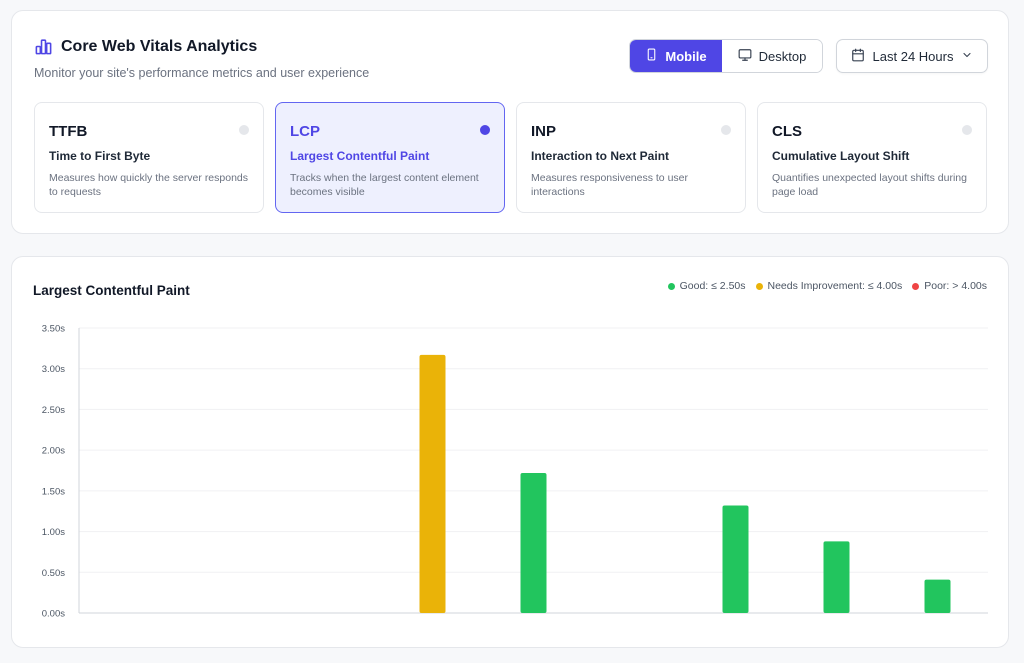 This screenshot has height=663, width=1024. Describe the element at coordinates (600, 156) in the screenshot. I see `metric-name: Interaction to Next Paint` at that location.